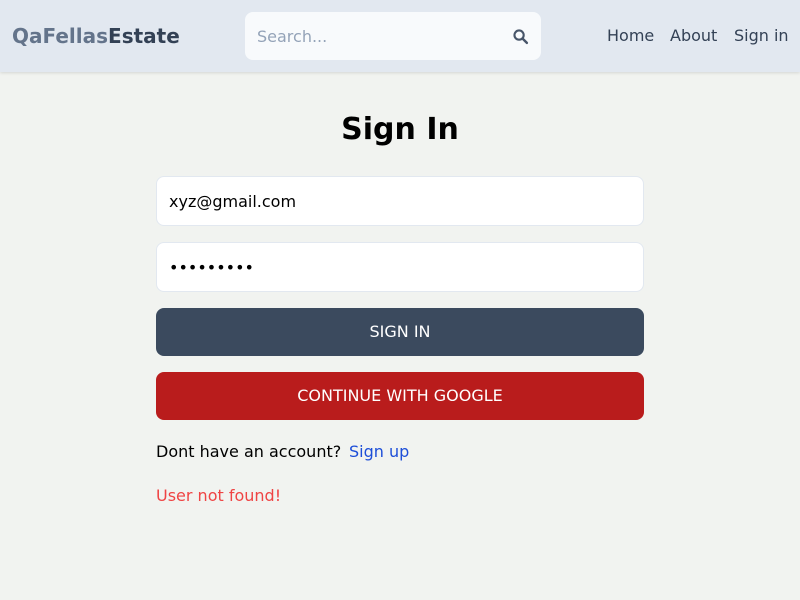 Image resolution: width=800 pixels, height=600 pixels. What do you see at coordinates (144, 36) in the screenshot?
I see `logo-part-2: Estate` at bounding box center [144, 36].